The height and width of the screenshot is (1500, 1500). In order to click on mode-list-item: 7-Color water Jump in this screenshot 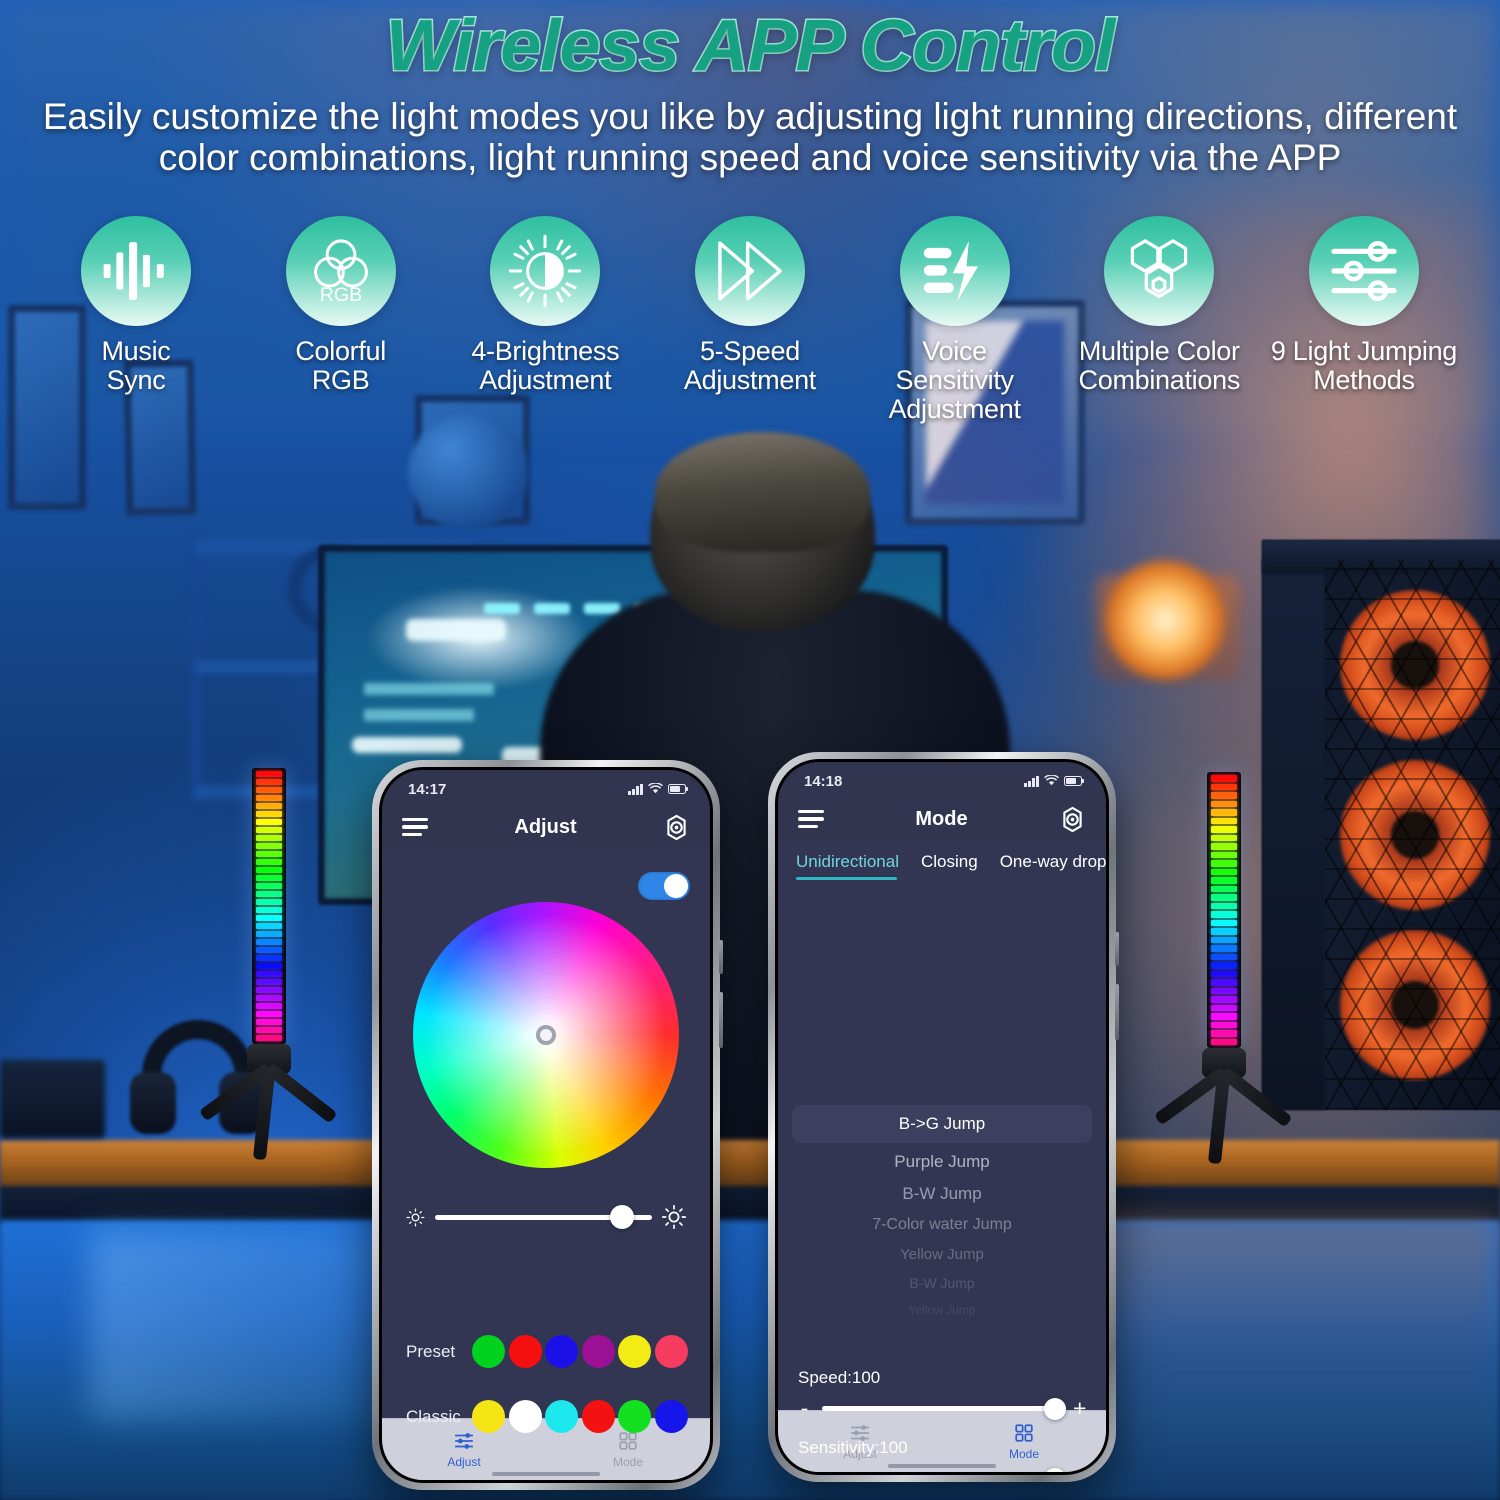, I will do `click(942, 1225)`.